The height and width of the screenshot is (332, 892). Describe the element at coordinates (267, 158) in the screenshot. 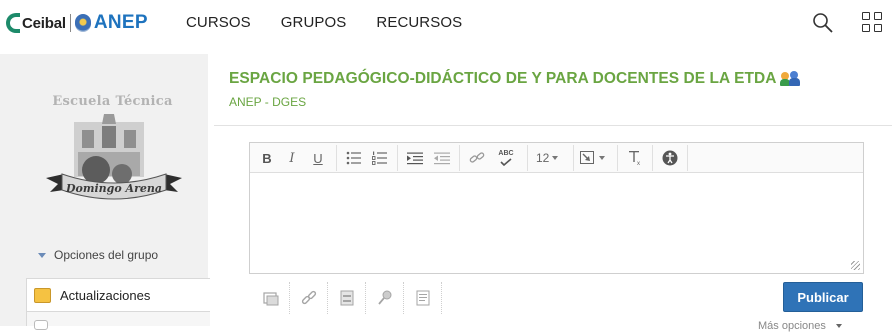

I see `bold-button: B` at that location.